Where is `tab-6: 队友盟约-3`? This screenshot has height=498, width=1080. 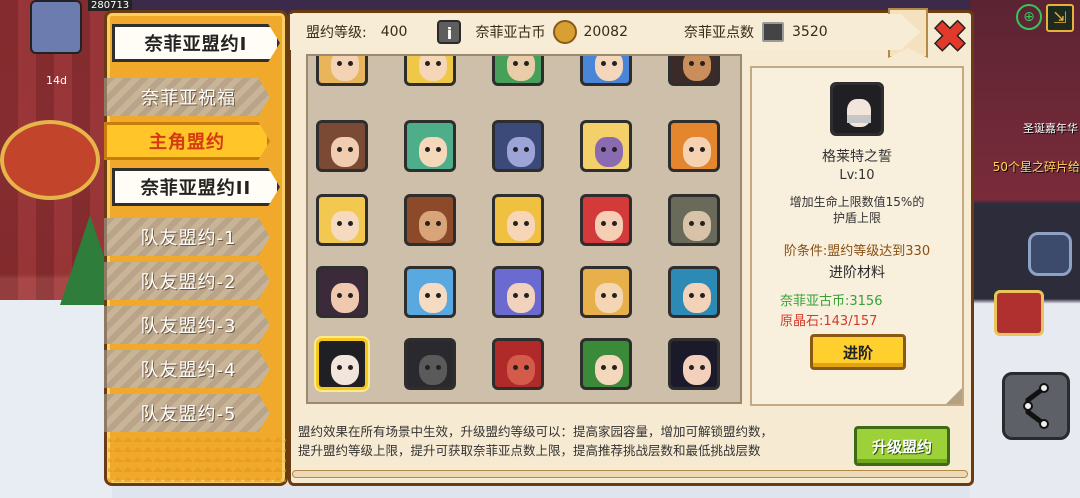 tab-6: 队友盟约-3 is located at coordinates (187, 325).